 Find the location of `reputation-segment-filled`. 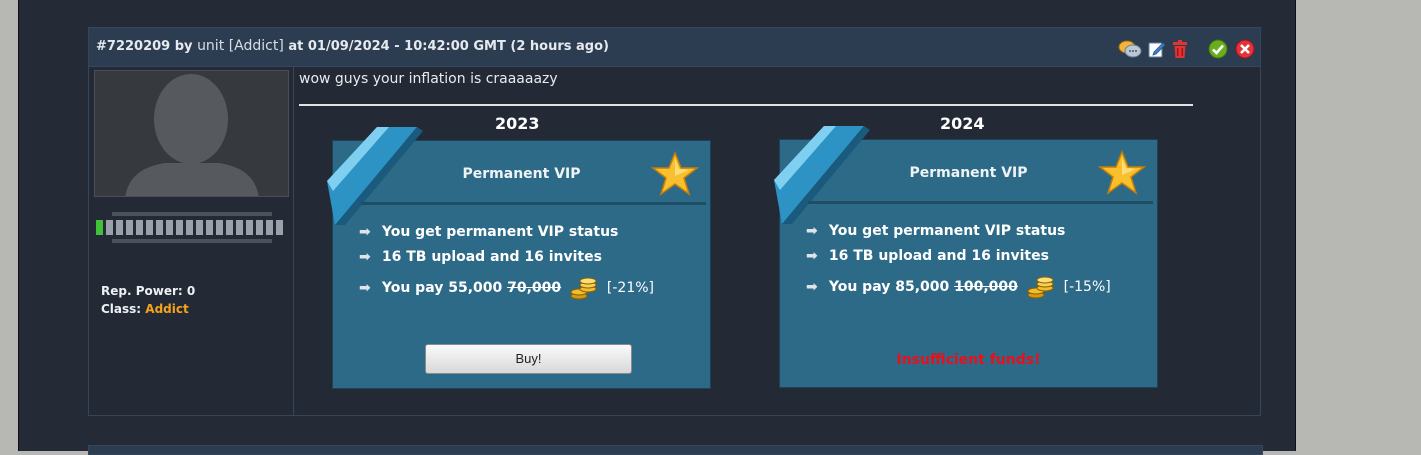

reputation-segment-filled is located at coordinates (99, 227).